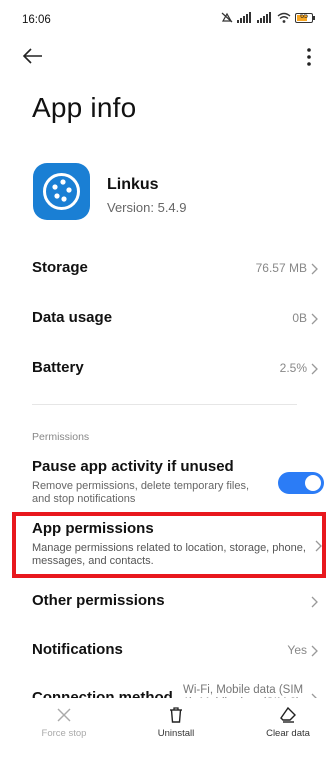 The height and width of the screenshot is (762, 329). I want to click on more-options-button, so click(309, 57).